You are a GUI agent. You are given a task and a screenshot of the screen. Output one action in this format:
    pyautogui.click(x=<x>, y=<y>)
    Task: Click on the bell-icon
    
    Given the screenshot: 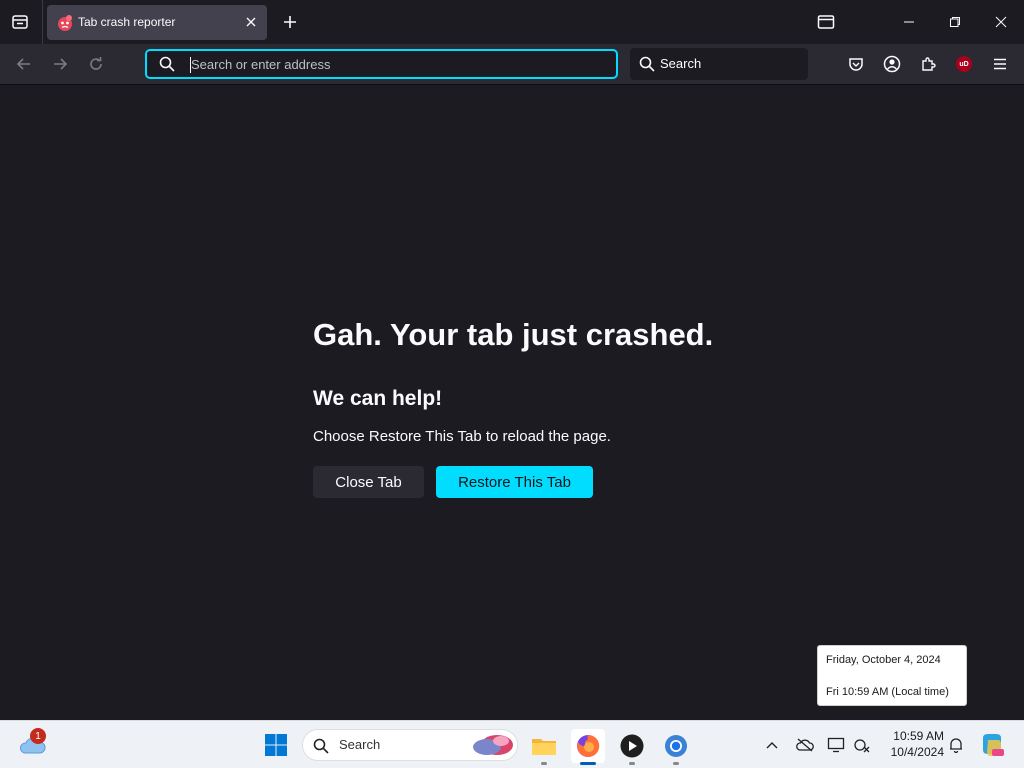 What is the action you would take?
    pyautogui.click(x=956, y=745)
    